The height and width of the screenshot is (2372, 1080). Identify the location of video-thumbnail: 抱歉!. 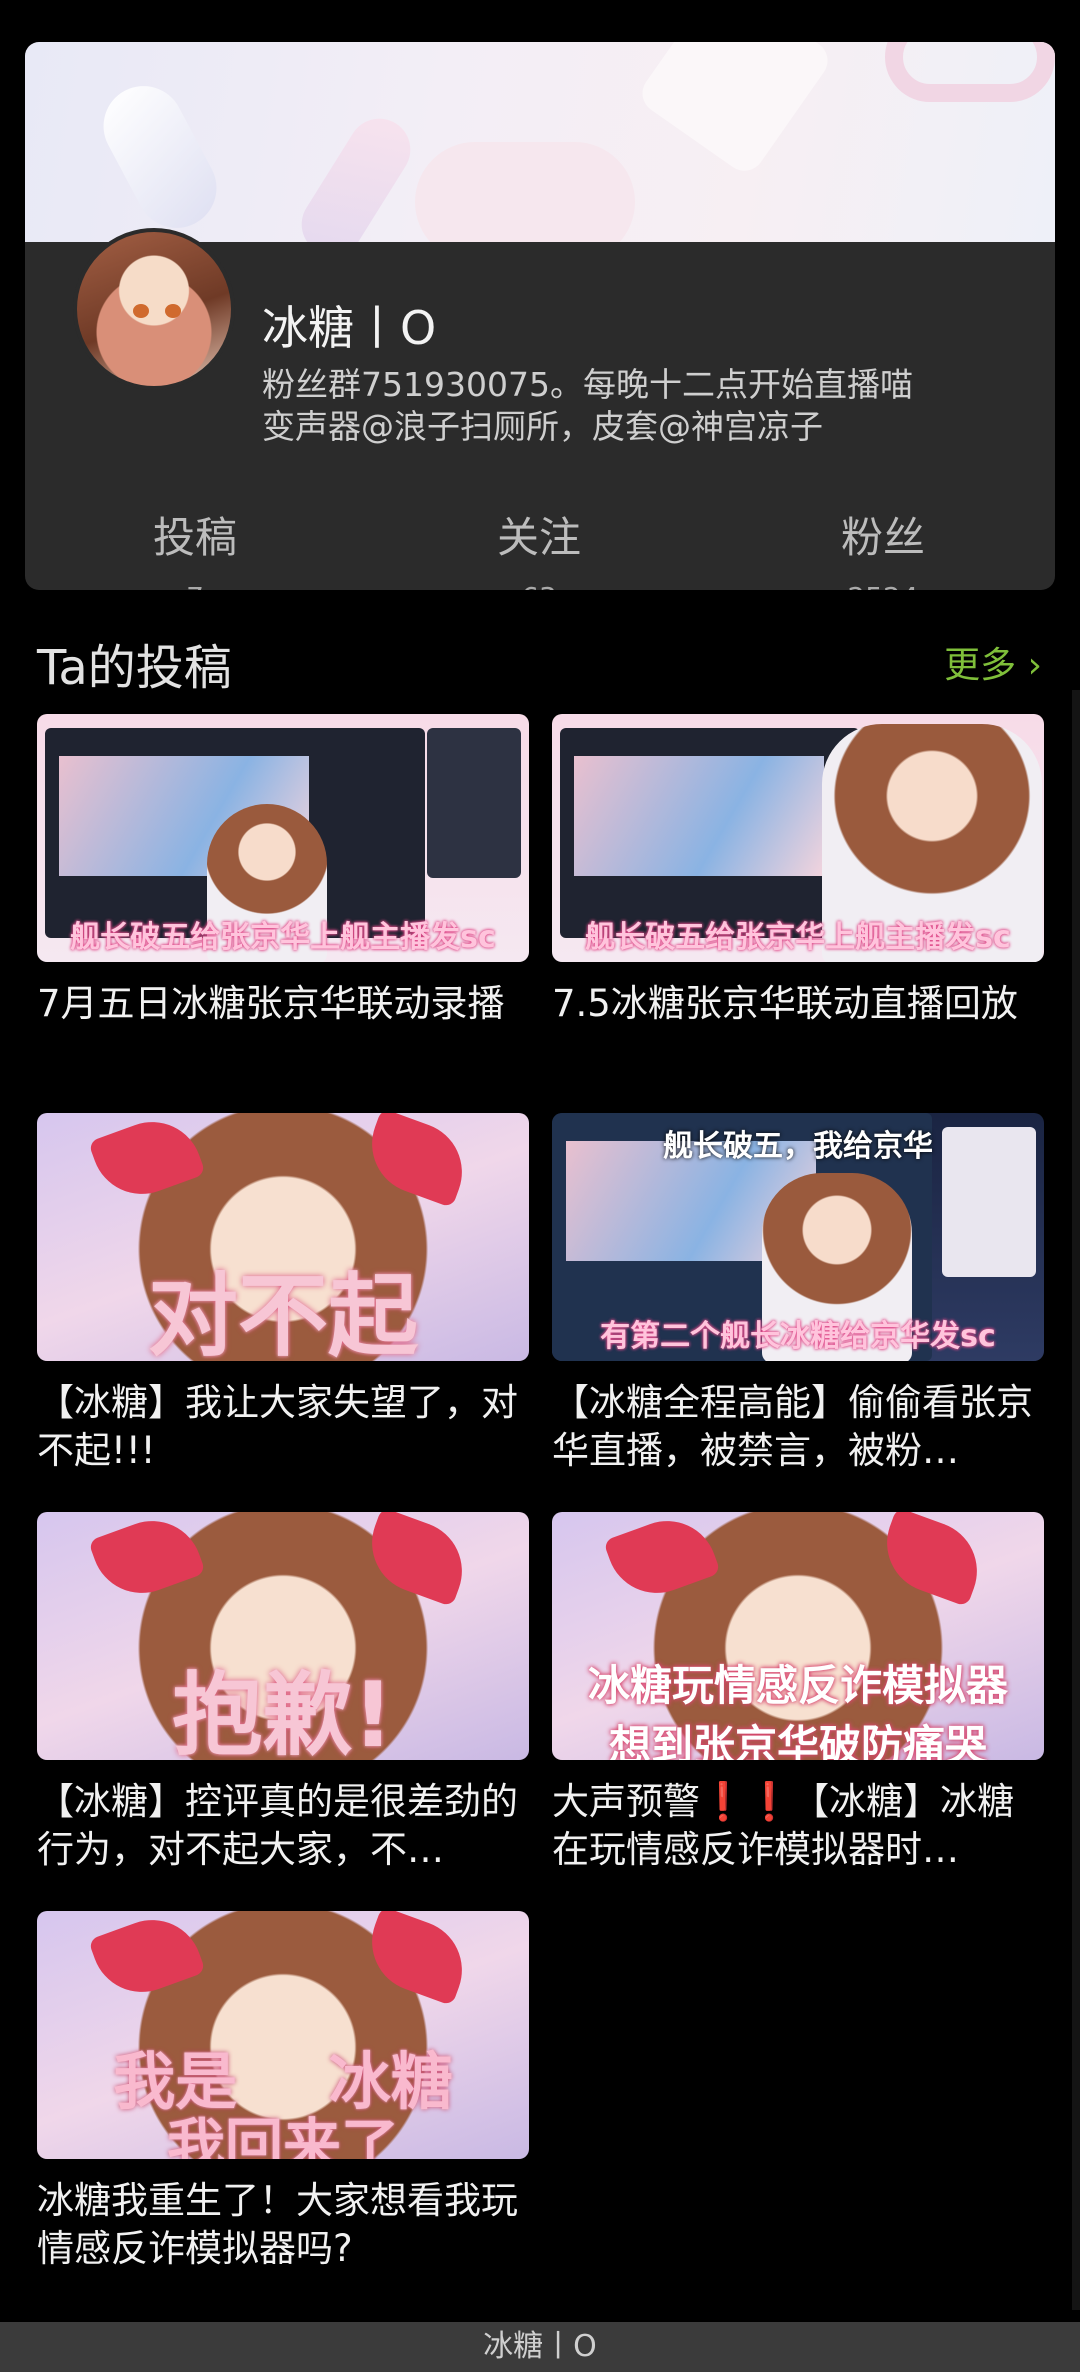
(283, 1636).